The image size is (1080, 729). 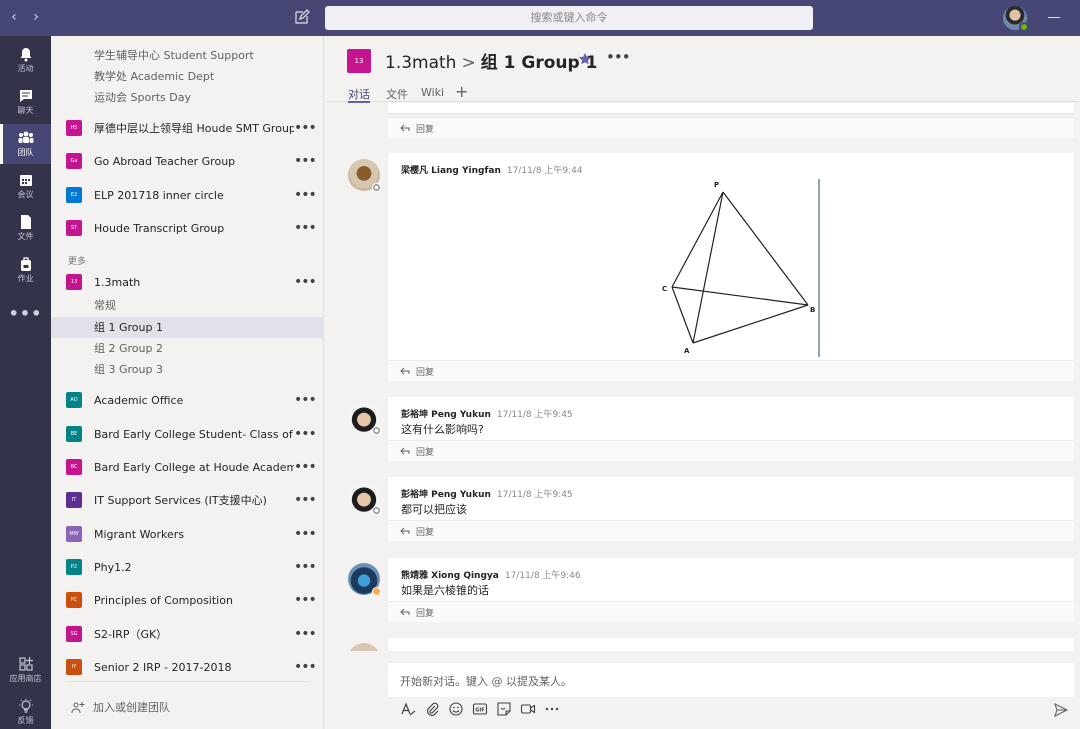 I want to click on attach-icon, so click(x=432, y=709).